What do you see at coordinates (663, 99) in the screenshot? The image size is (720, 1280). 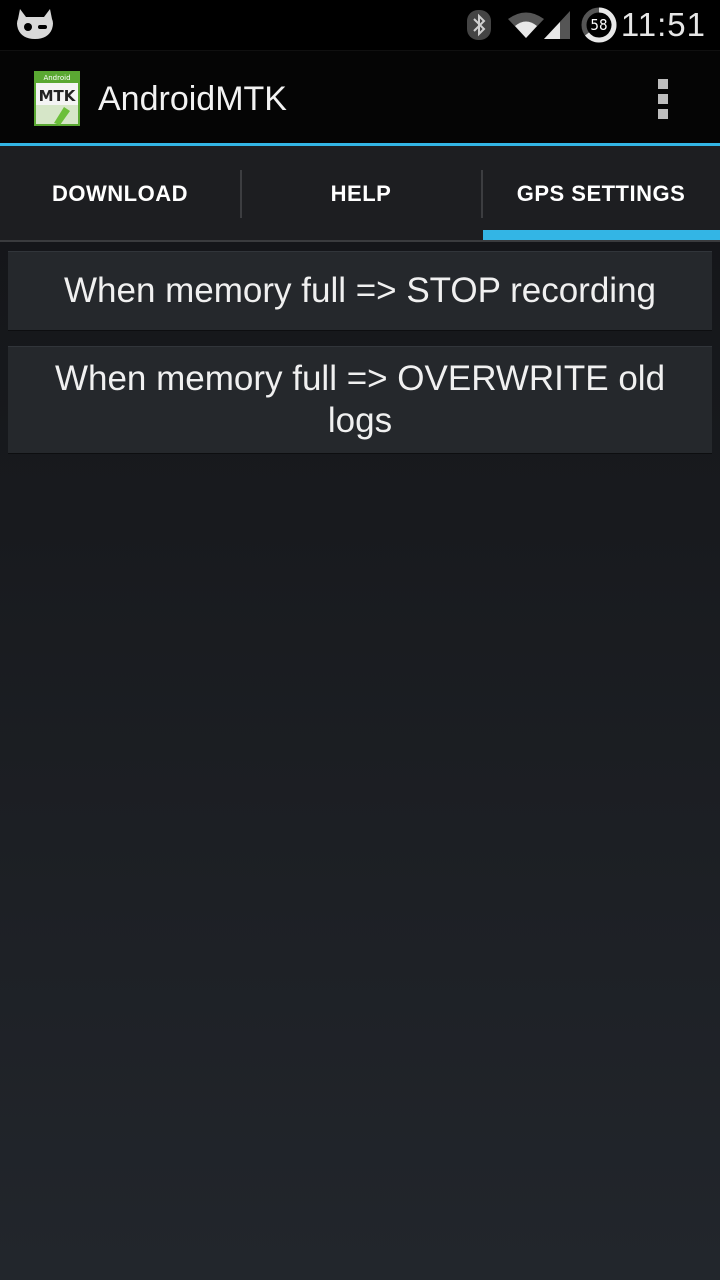 I see `overflow-menu-icon` at bounding box center [663, 99].